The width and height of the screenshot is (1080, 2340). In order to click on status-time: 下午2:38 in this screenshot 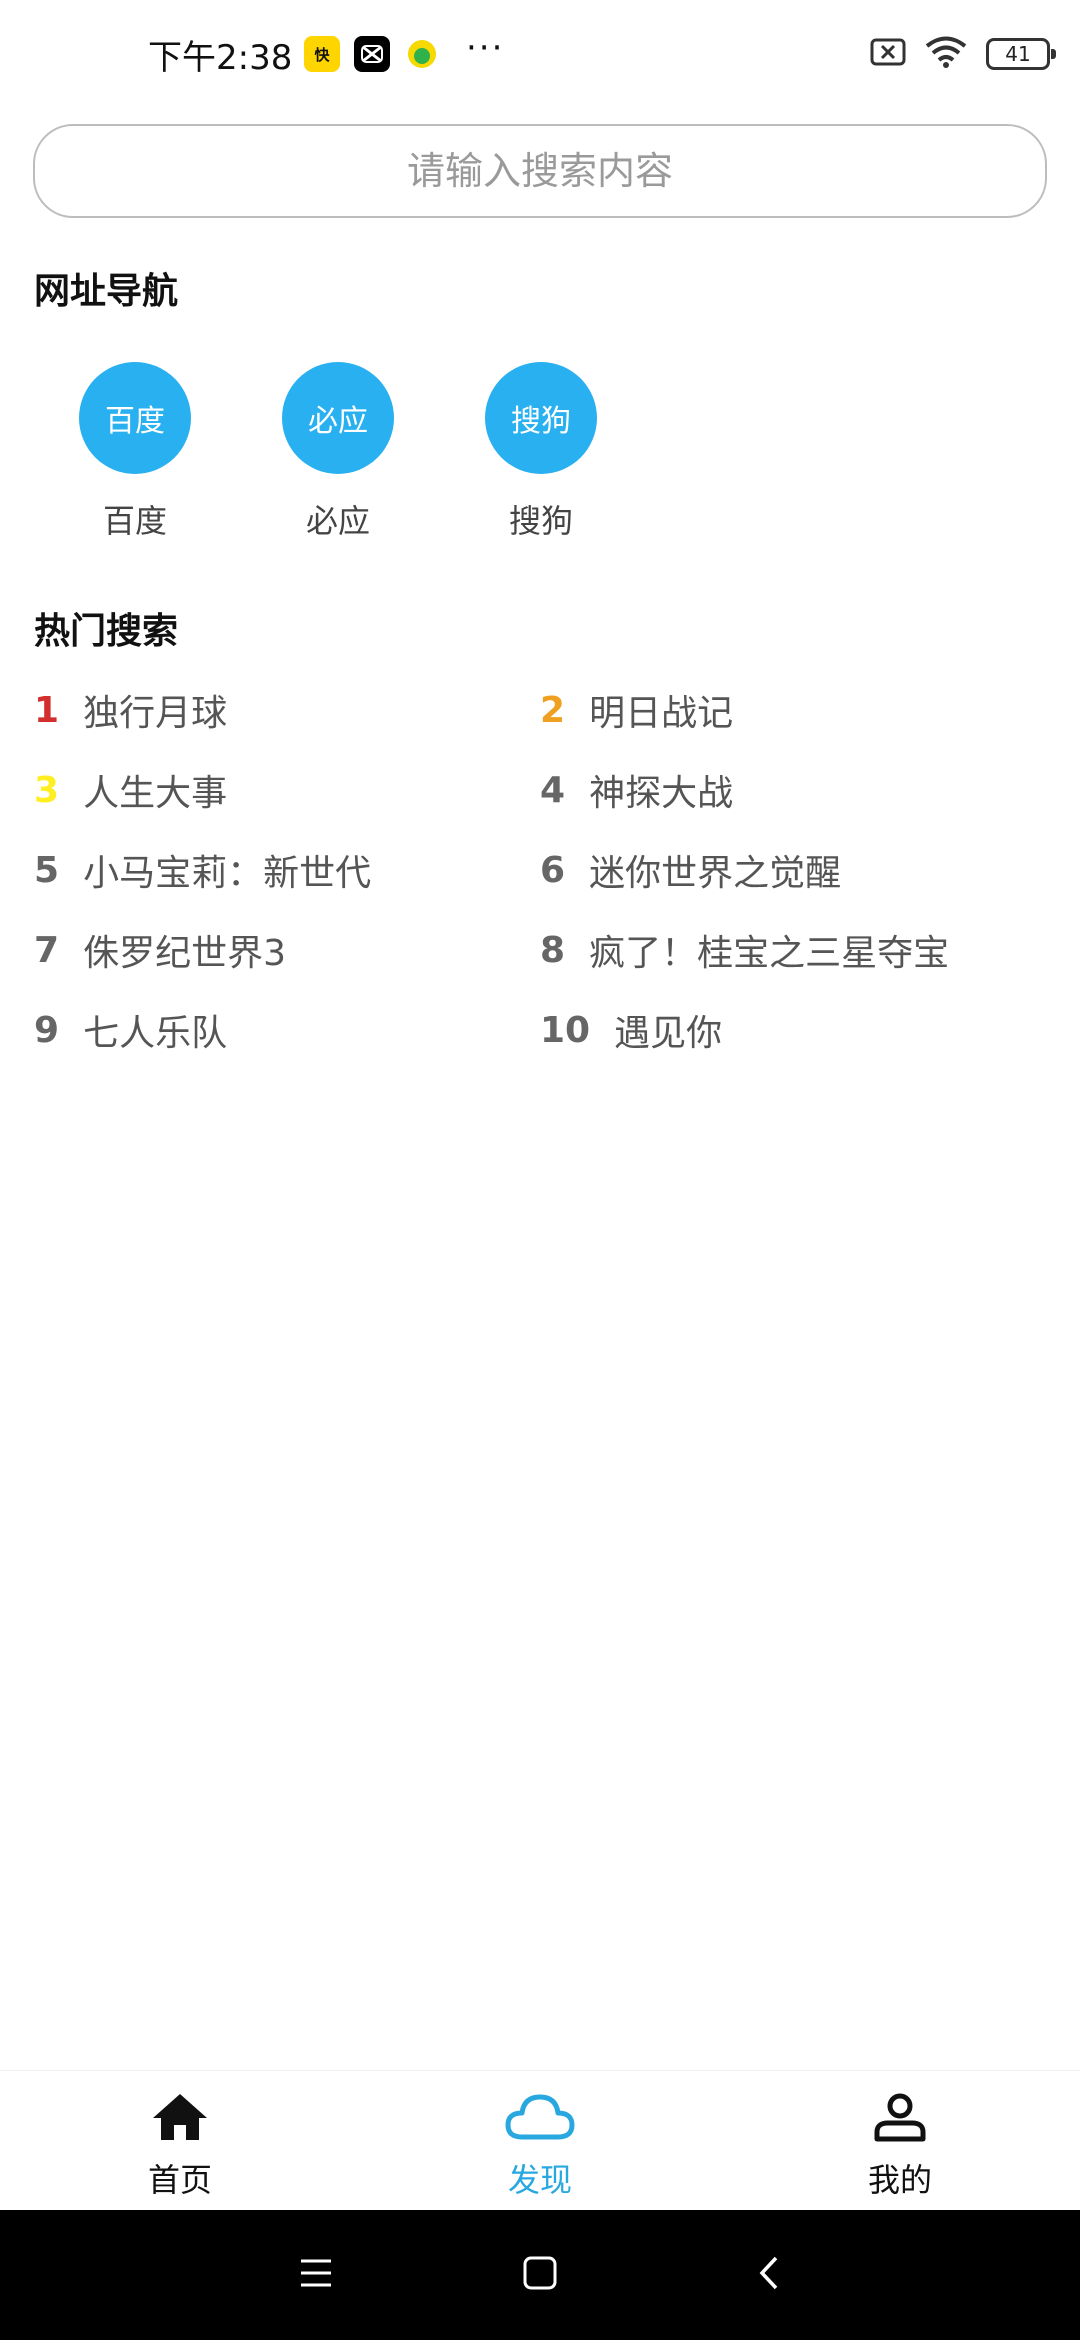, I will do `click(220, 58)`.